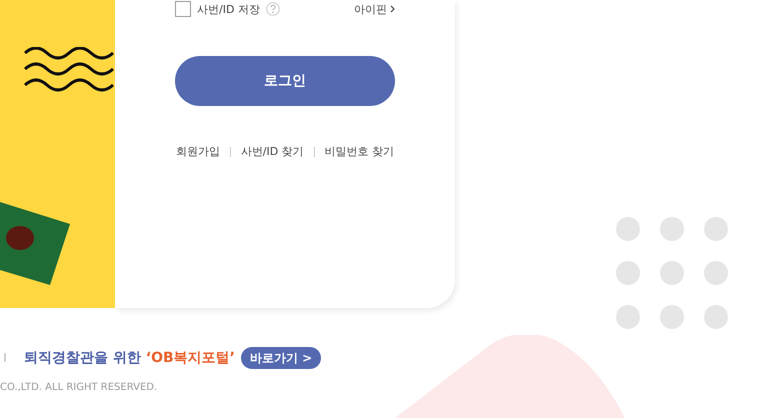 The height and width of the screenshot is (418, 768). What do you see at coordinates (392, 9) in the screenshot?
I see `chevron-right-icon` at bounding box center [392, 9].